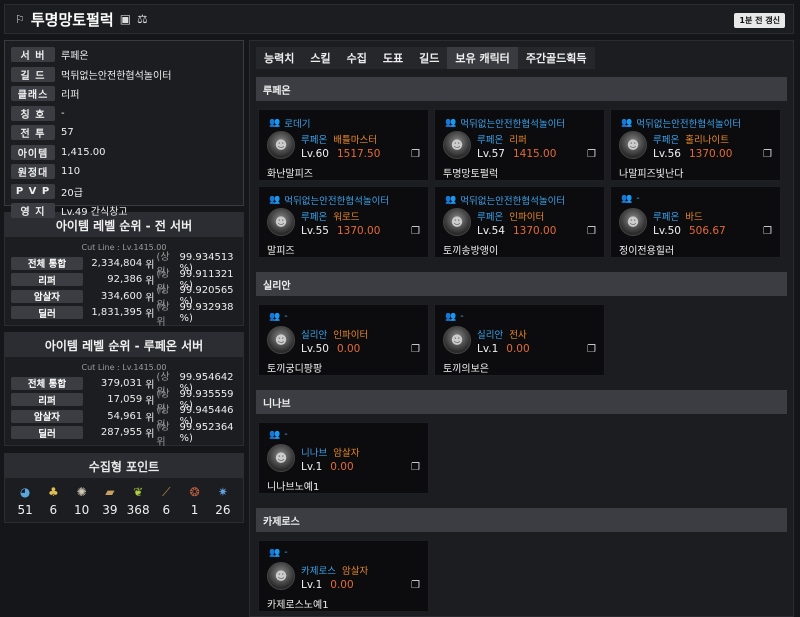  I want to click on character-card: 👥 - ☻ 루페온 바드 Lv.50 506.67 ❐ 정이전용힐러, so click(695, 222).